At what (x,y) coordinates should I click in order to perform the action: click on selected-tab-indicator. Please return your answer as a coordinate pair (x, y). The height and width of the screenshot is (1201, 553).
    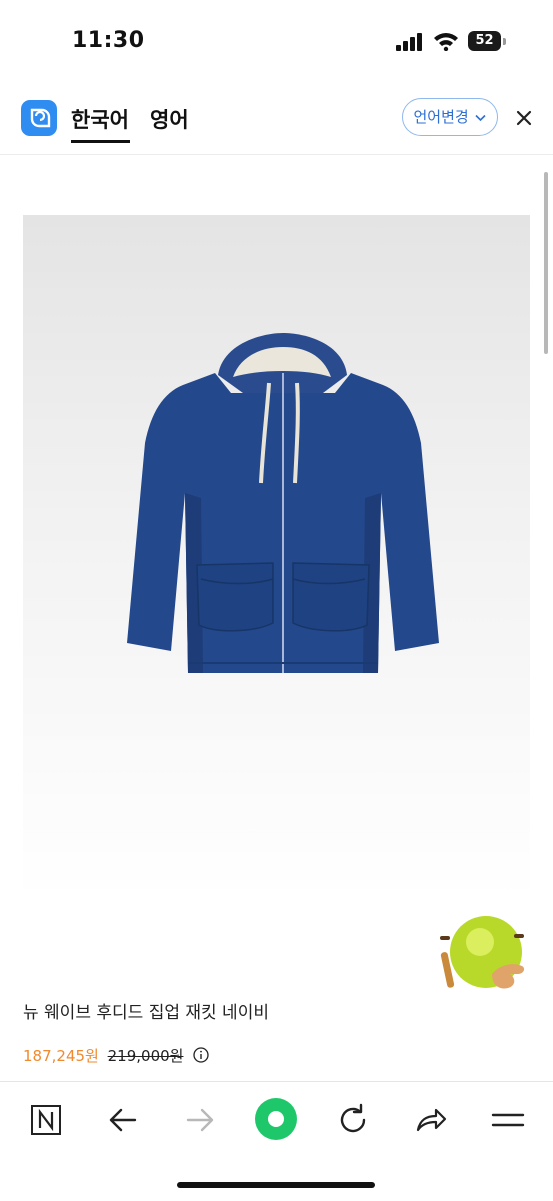
    Looking at the image, I should click on (100, 141).